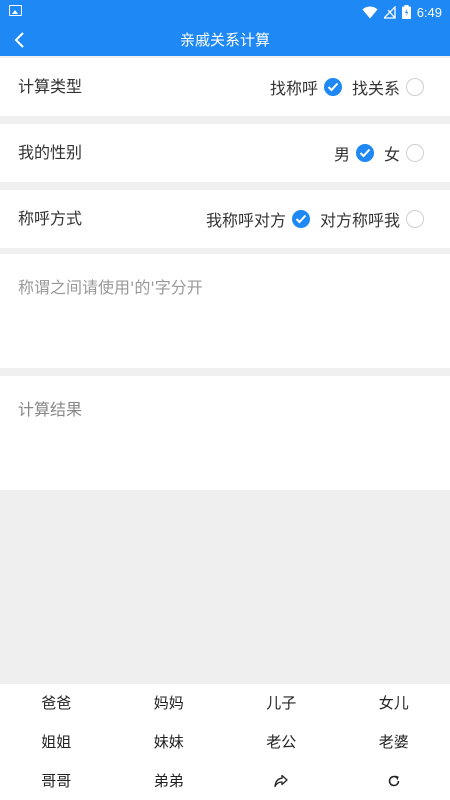  Describe the element at coordinates (404, 153) in the screenshot. I see `option-female: 女` at that location.